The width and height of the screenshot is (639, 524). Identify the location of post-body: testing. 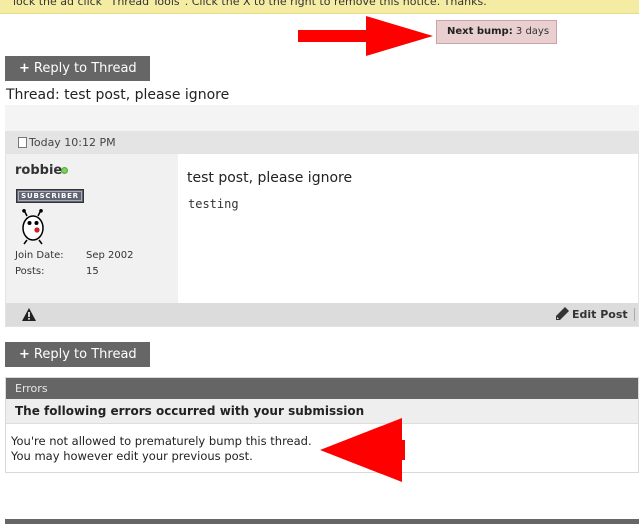
(213, 204).